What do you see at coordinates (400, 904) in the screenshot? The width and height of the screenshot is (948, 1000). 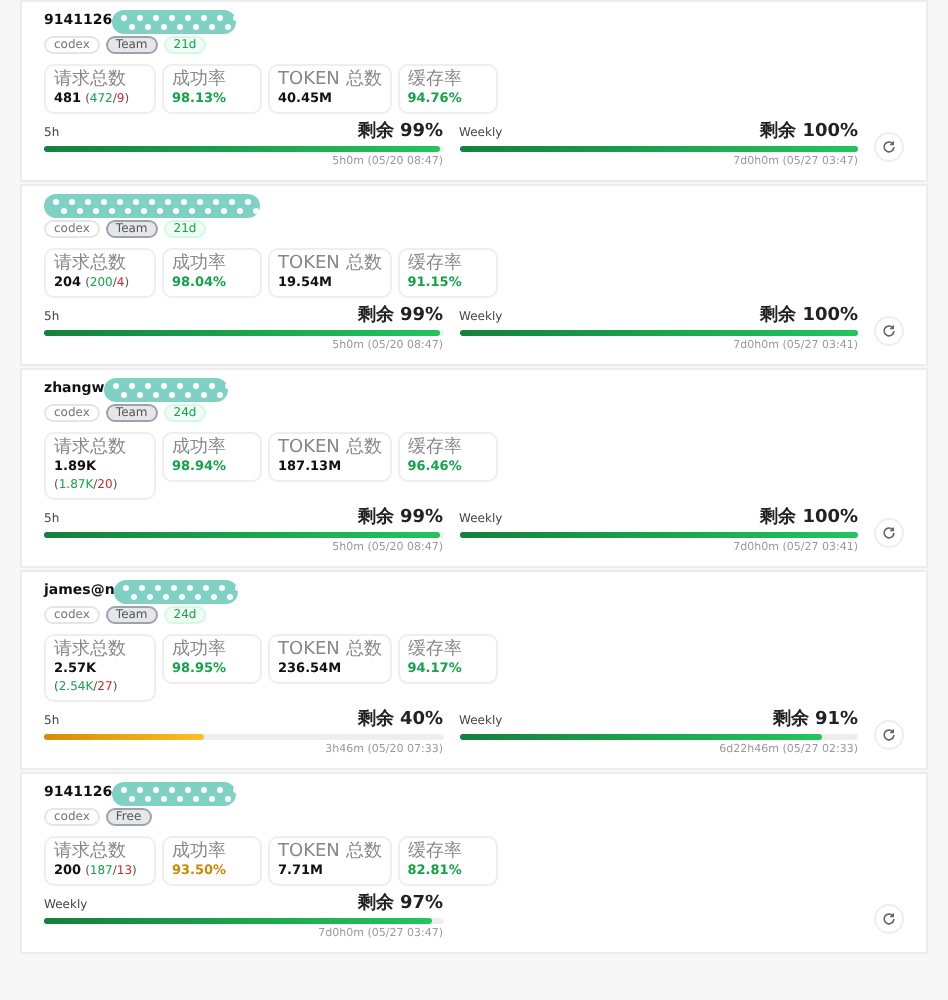 I see `quota-remaining: 剩余 97%` at bounding box center [400, 904].